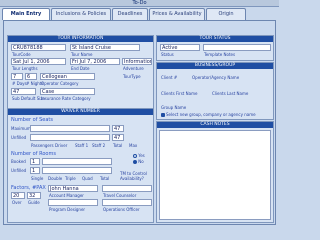  What do you see at coordinates (70, 178) in the screenshot?
I see `triple-label: Triple` at bounding box center [70, 178].